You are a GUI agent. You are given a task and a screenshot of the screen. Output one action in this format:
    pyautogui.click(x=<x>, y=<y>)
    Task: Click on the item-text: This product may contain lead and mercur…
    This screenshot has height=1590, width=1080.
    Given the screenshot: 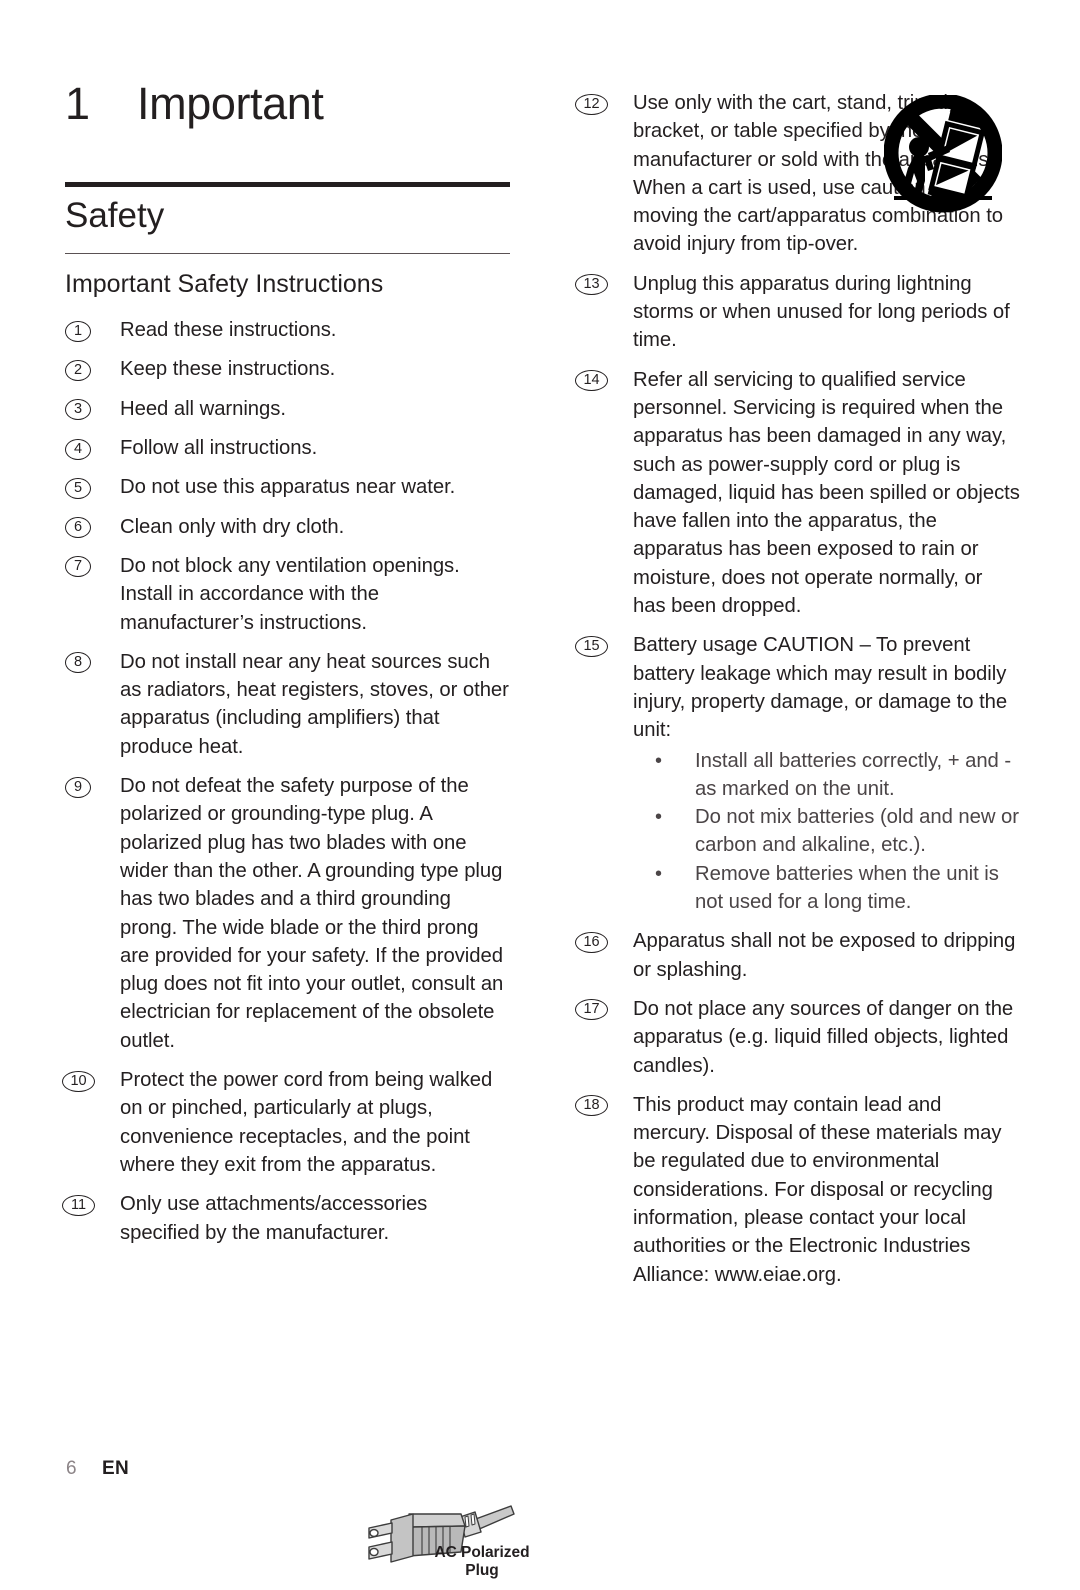 What is the action you would take?
    pyautogui.click(x=817, y=1189)
    